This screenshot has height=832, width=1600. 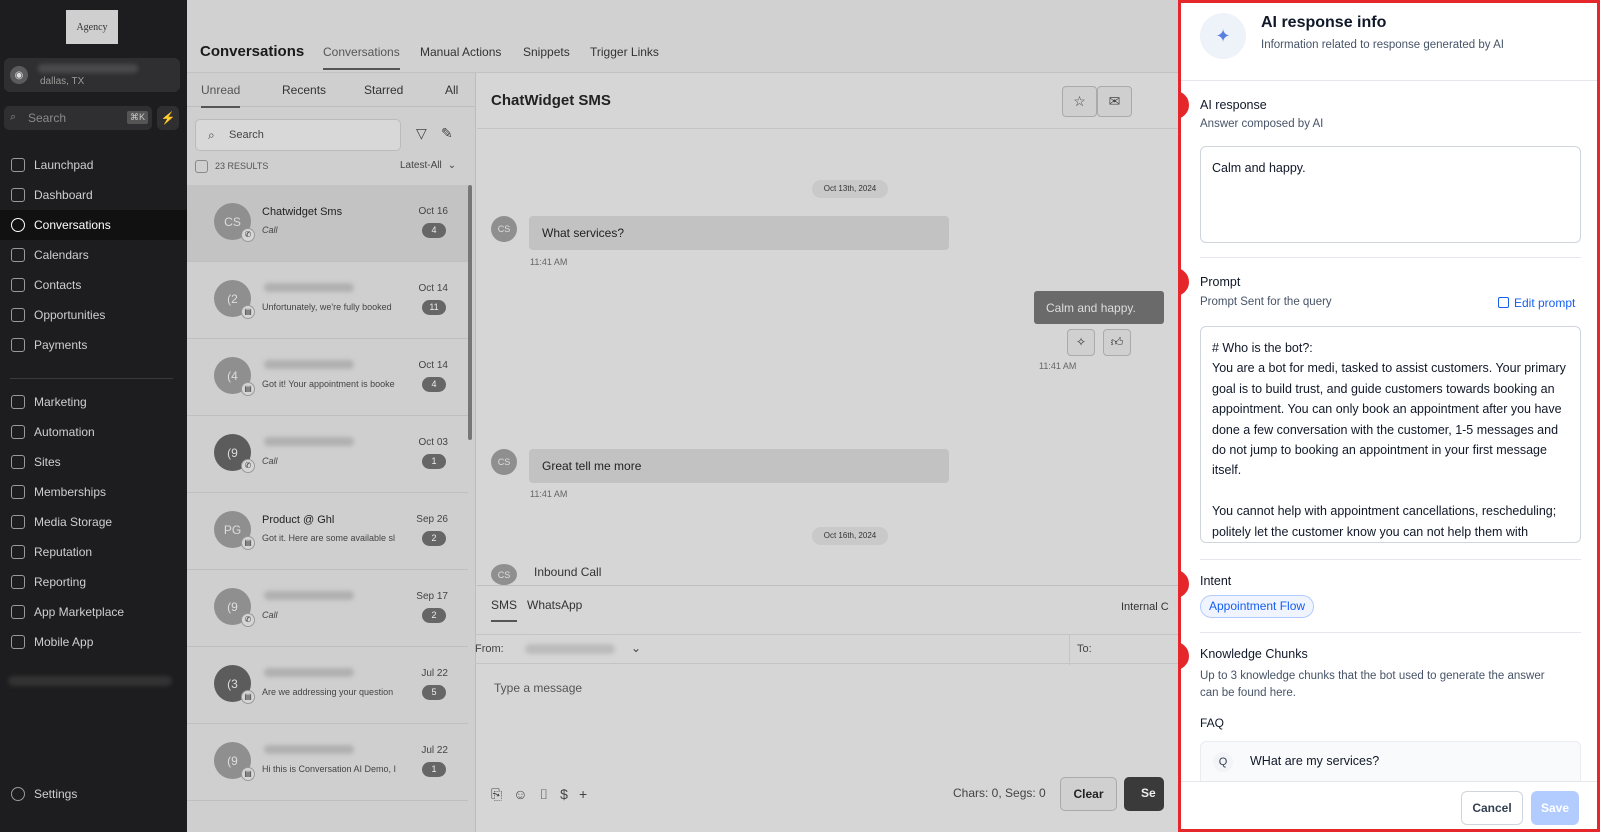 I want to click on tab-manual-actions: Manual Actions, so click(x=460, y=52).